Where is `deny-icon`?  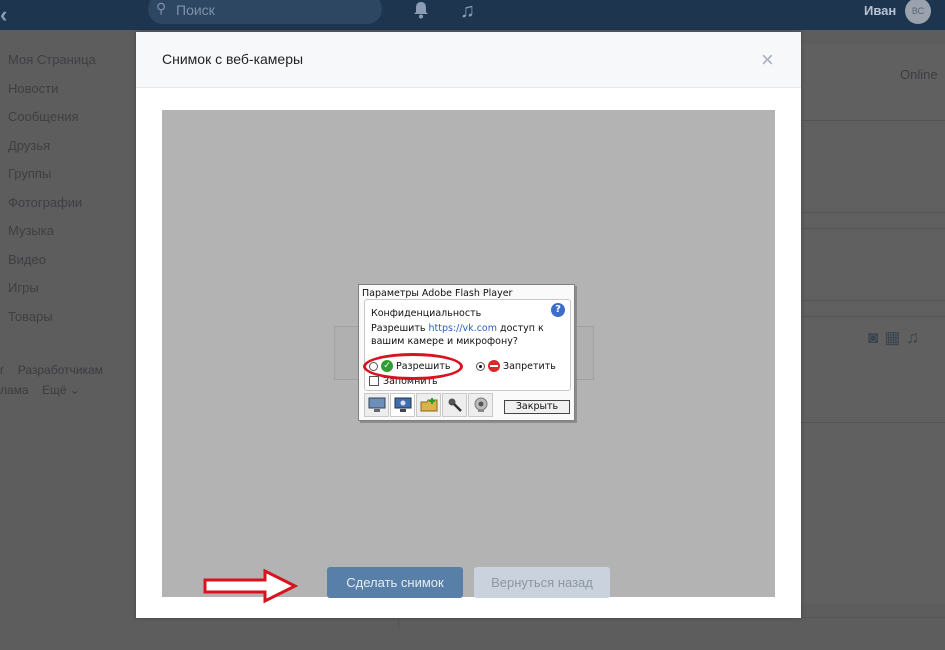 deny-icon is located at coordinates (494, 366).